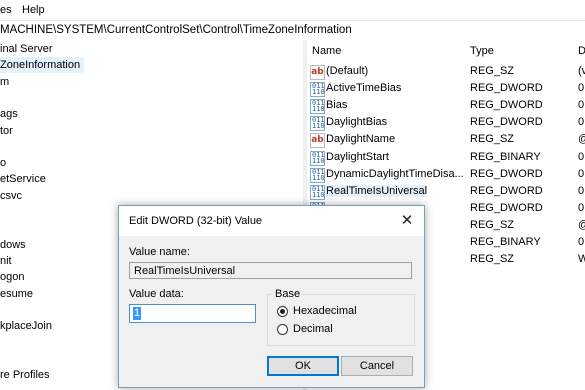  Describe the element at coordinates (377, 366) in the screenshot. I see `cancel-button: Cancel` at that location.